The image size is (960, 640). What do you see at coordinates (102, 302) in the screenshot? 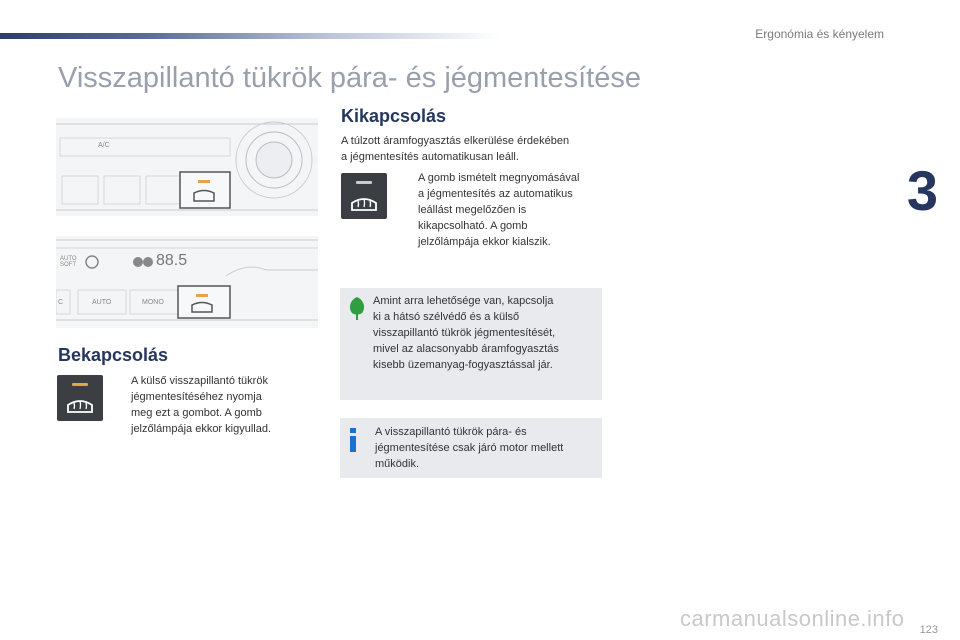
I see `auto-button-label: AUTO` at bounding box center [102, 302].